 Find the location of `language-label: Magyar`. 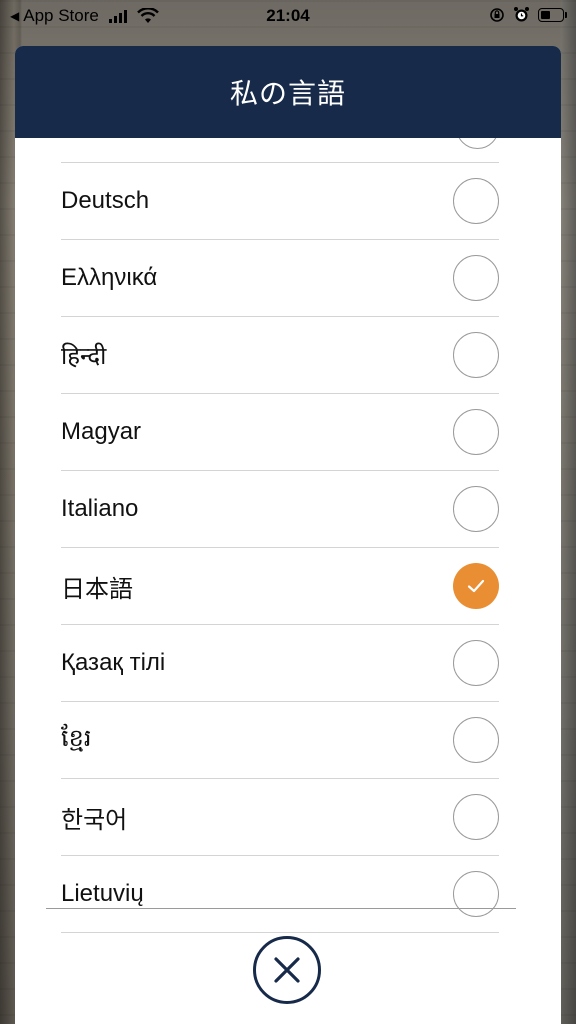

language-label: Magyar is located at coordinates (101, 431).